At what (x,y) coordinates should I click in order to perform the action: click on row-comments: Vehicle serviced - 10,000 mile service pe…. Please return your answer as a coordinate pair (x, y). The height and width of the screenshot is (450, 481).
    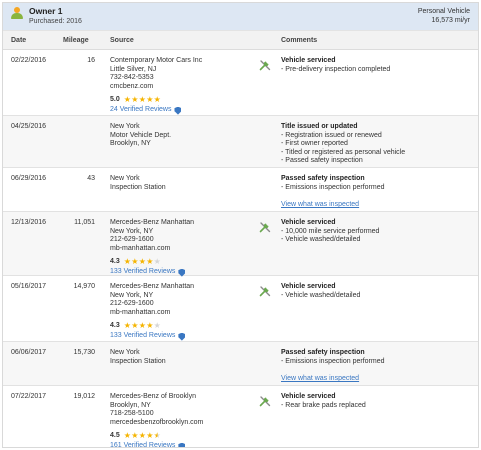
    Looking at the image, I should click on (378, 232).